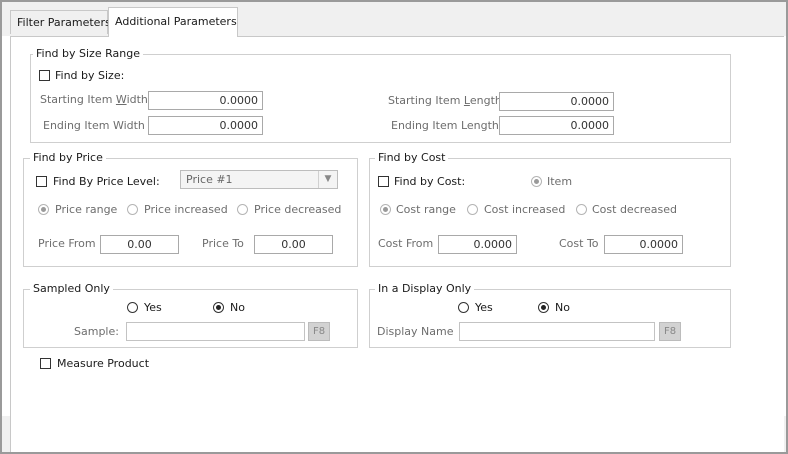 The width and height of the screenshot is (788, 454). I want to click on display-name-input, so click(557, 331).